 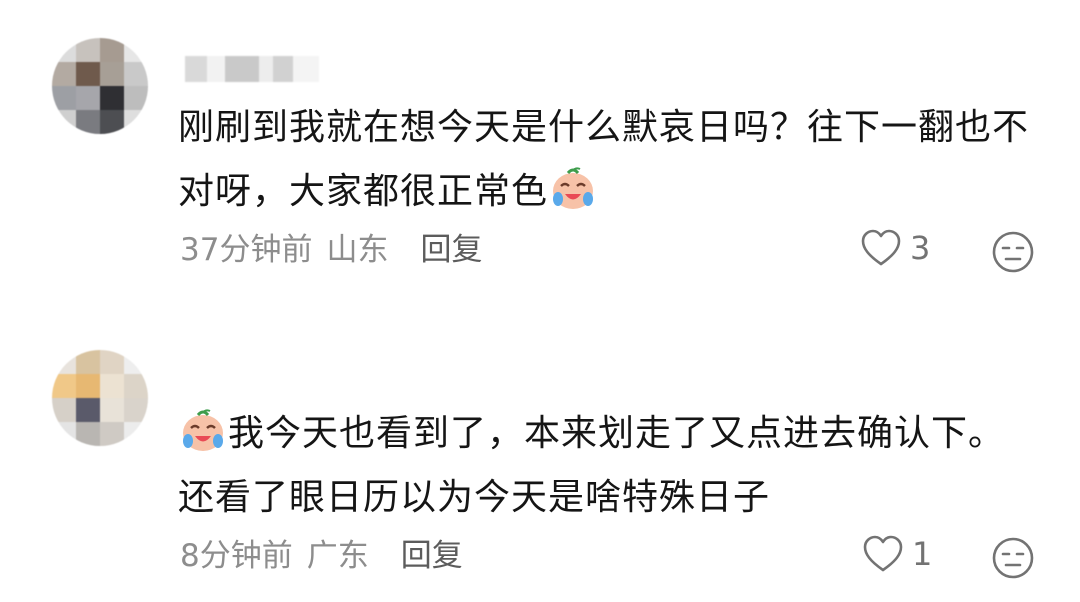 What do you see at coordinates (337, 556) in the screenshot?
I see `comment-location: 广东` at bounding box center [337, 556].